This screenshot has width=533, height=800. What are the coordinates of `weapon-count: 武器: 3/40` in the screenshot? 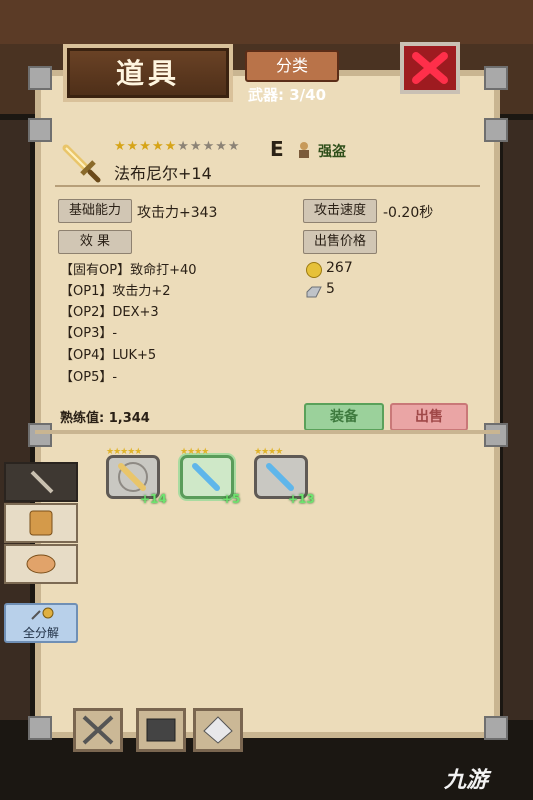 It's located at (287, 95).